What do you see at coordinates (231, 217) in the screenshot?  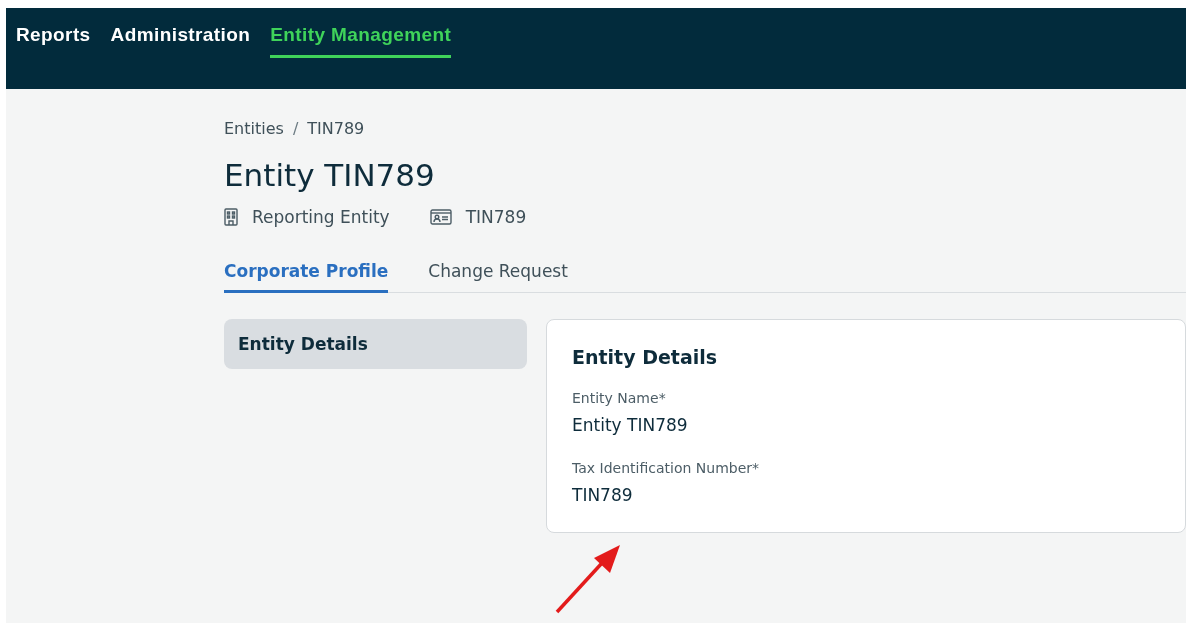 I see `building-icon` at bounding box center [231, 217].